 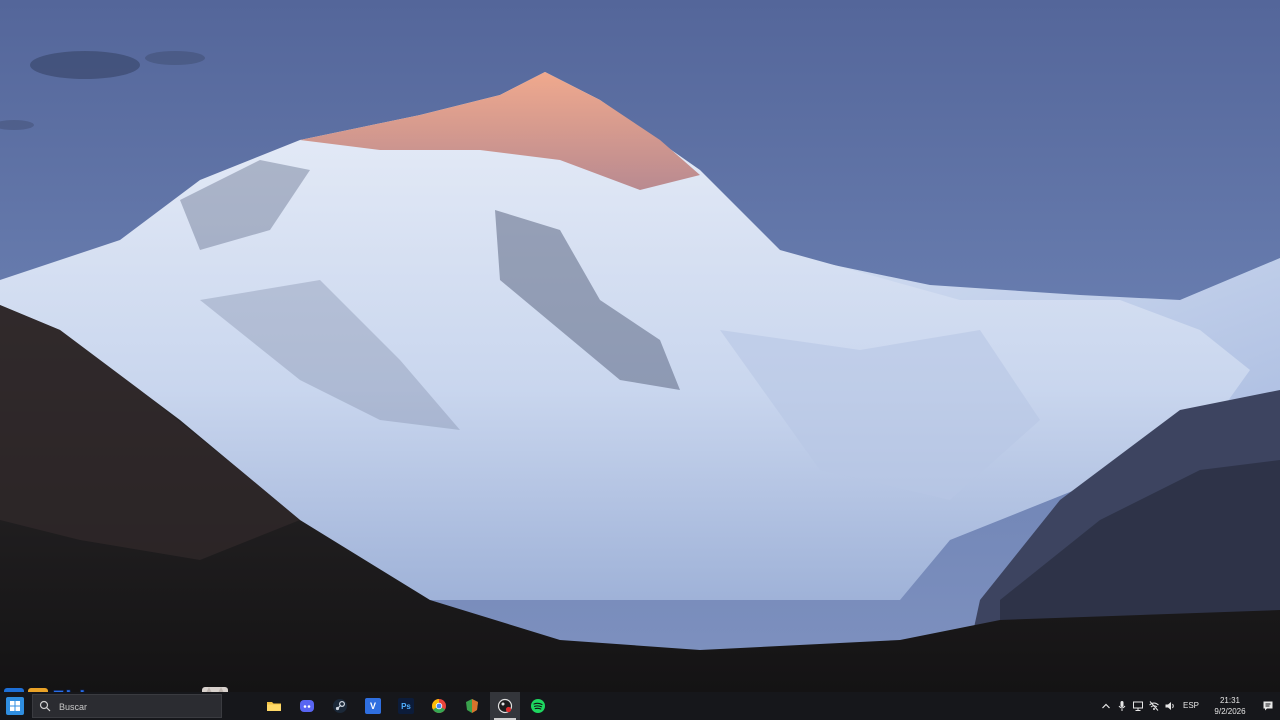 What do you see at coordinates (1122, 706) in the screenshot?
I see `microphone-icon` at bounding box center [1122, 706].